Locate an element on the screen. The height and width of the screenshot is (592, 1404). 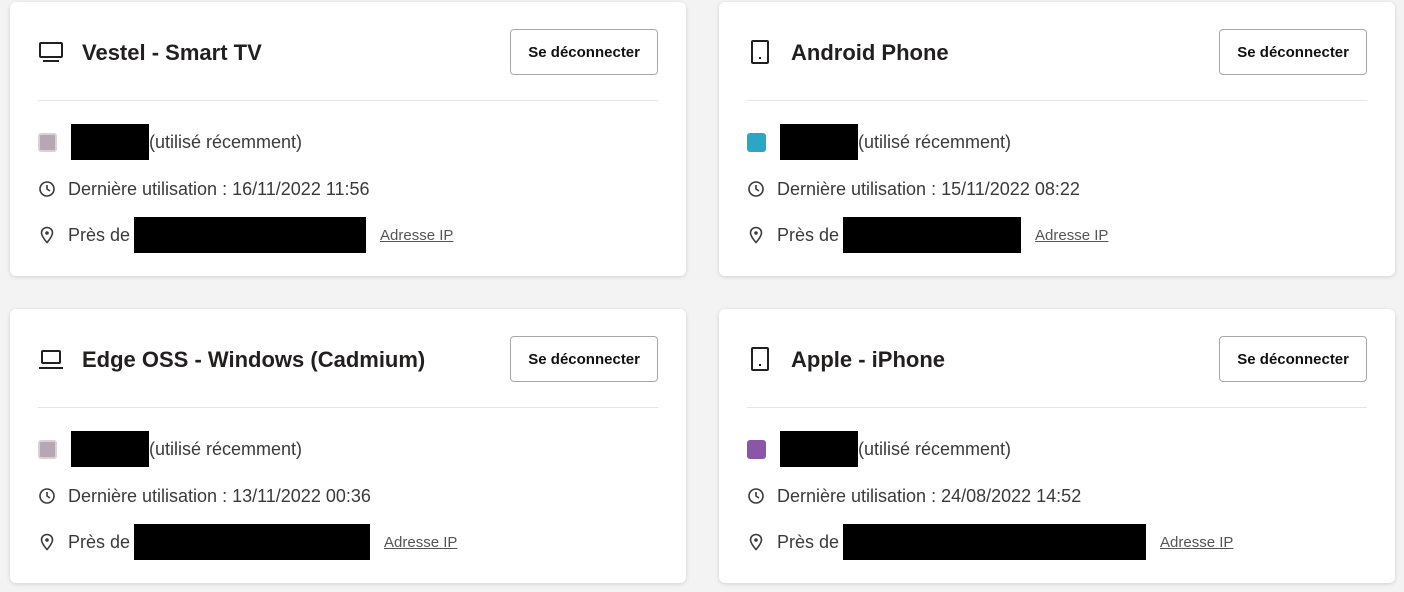
device-name: Apple - iPhone is located at coordinates (868, 359).